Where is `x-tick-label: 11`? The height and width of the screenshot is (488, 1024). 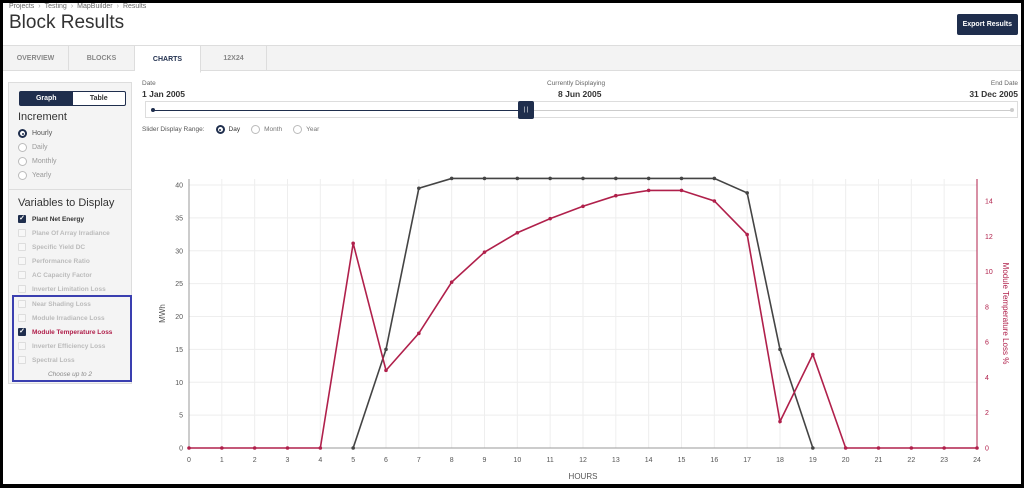
x-tick-label: 11 is located at coordinates (550, 460).